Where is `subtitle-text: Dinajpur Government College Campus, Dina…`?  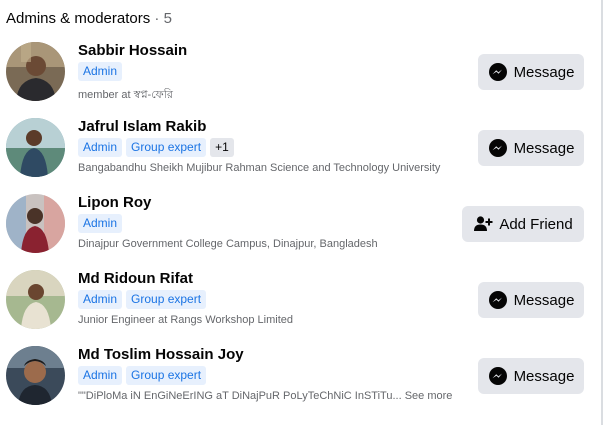
subtitle-text: Dinajpur Government College Campus, Dina… is located at coordinates (228, 244).